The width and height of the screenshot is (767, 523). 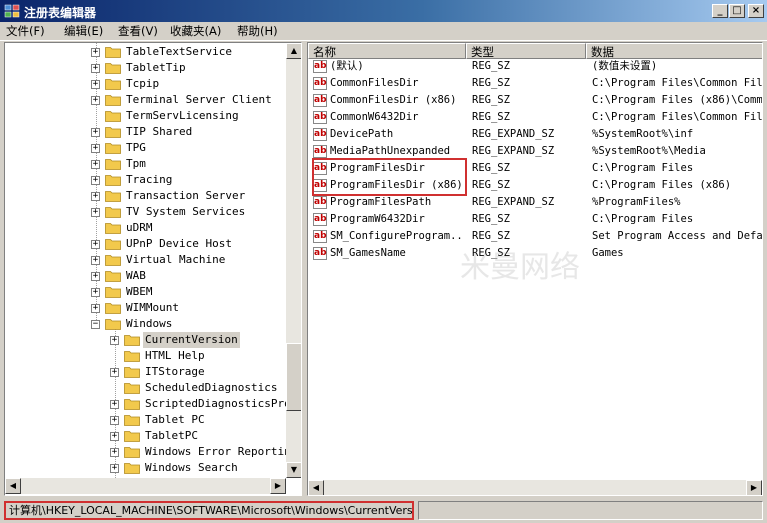 What do you see at coordinates (199, 99) in the screenshot?
I see `tree-item-label: Terminal Server Client` at bounding box center [199, 99].